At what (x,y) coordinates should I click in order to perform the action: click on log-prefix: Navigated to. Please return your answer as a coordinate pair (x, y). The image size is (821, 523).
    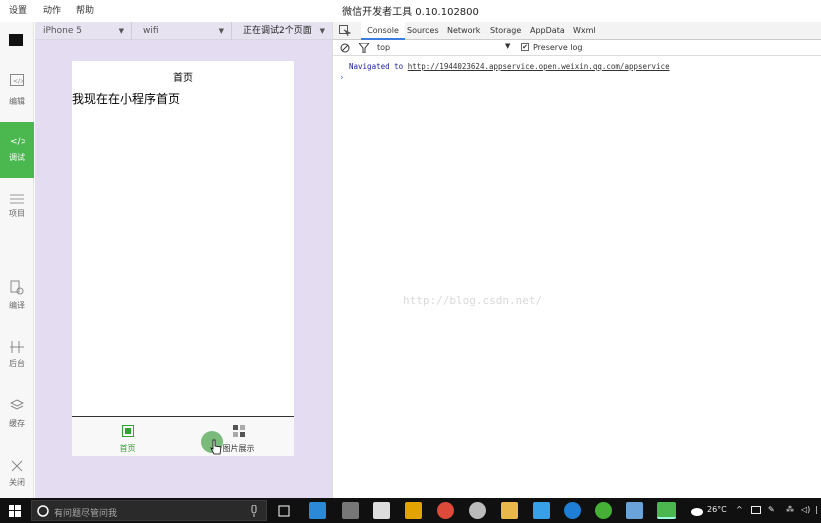
    Looking at the image, I should click on (376, 66).